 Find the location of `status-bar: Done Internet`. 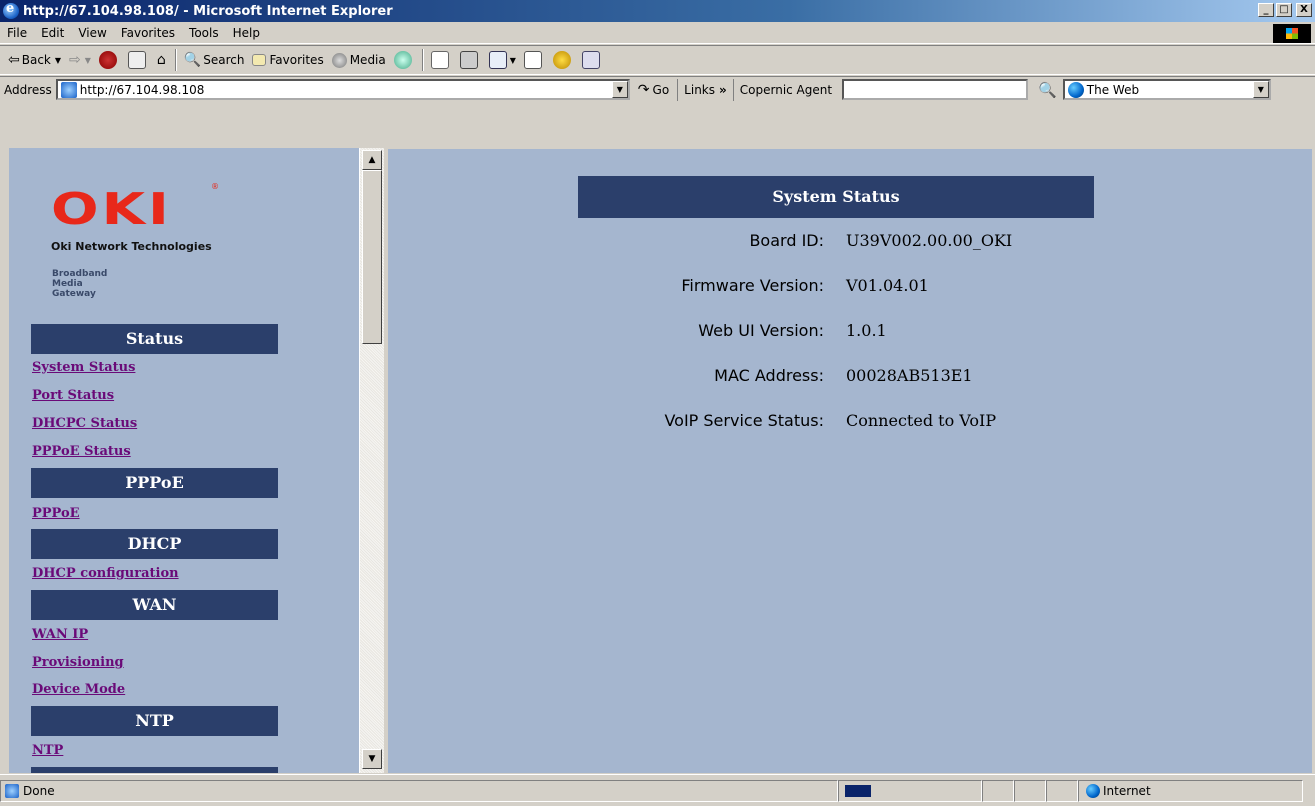

status-bar: Done Internet is located at coordinates (657, 790).